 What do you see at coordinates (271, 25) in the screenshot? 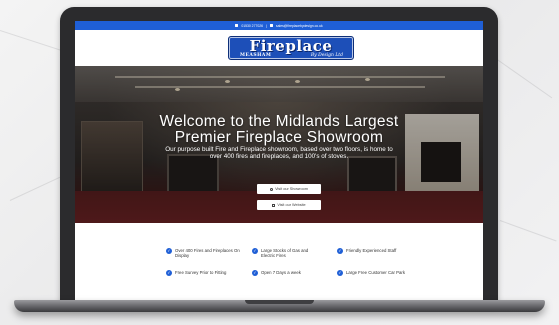
I see `email-icon` at bounding box center [271, 25].